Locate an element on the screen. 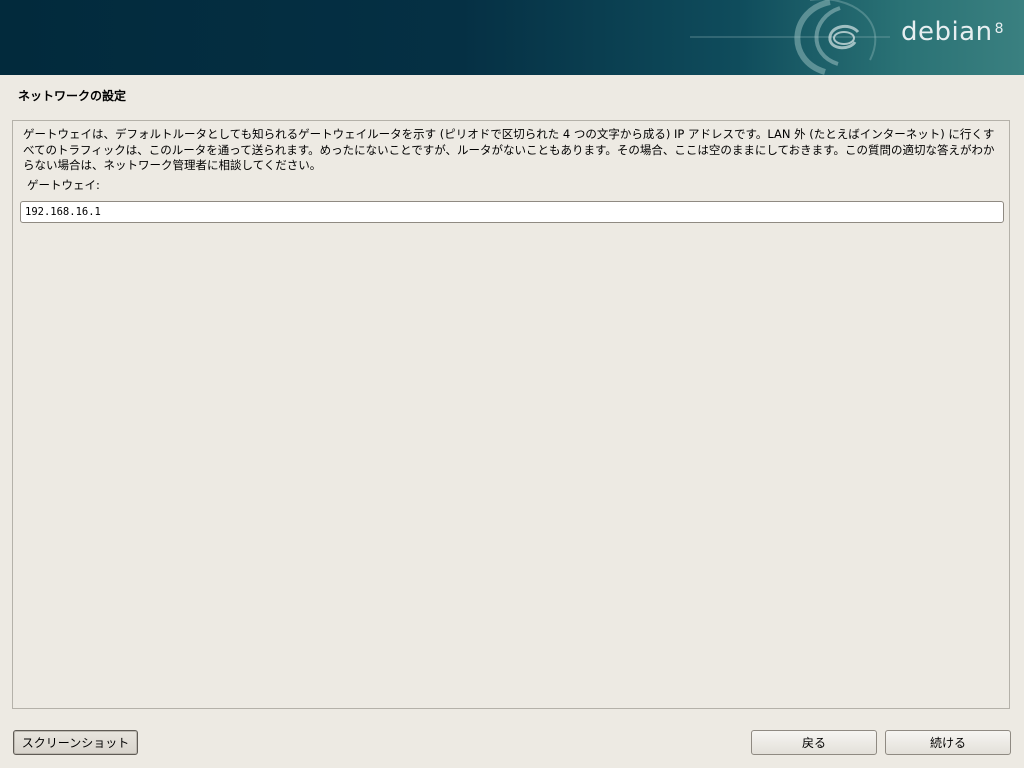 This screenshot has width=1024, height=768. debian-logo: debian 8 is located at coordinates (952, 32).